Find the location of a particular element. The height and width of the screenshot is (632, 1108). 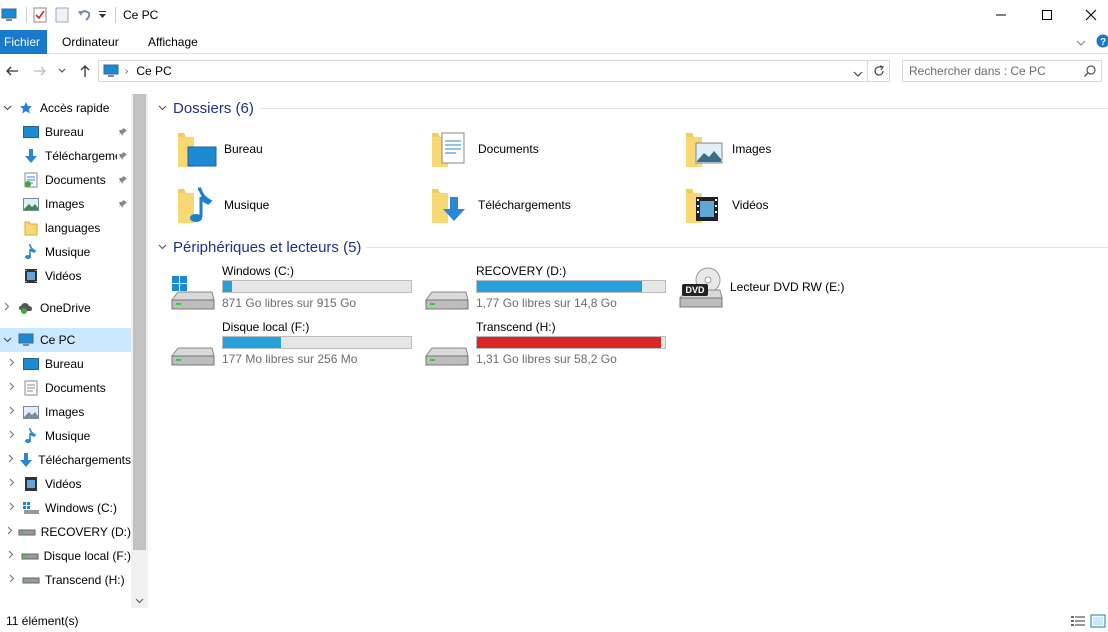

address-dropdown-icon is located at coordinates (858, 74).